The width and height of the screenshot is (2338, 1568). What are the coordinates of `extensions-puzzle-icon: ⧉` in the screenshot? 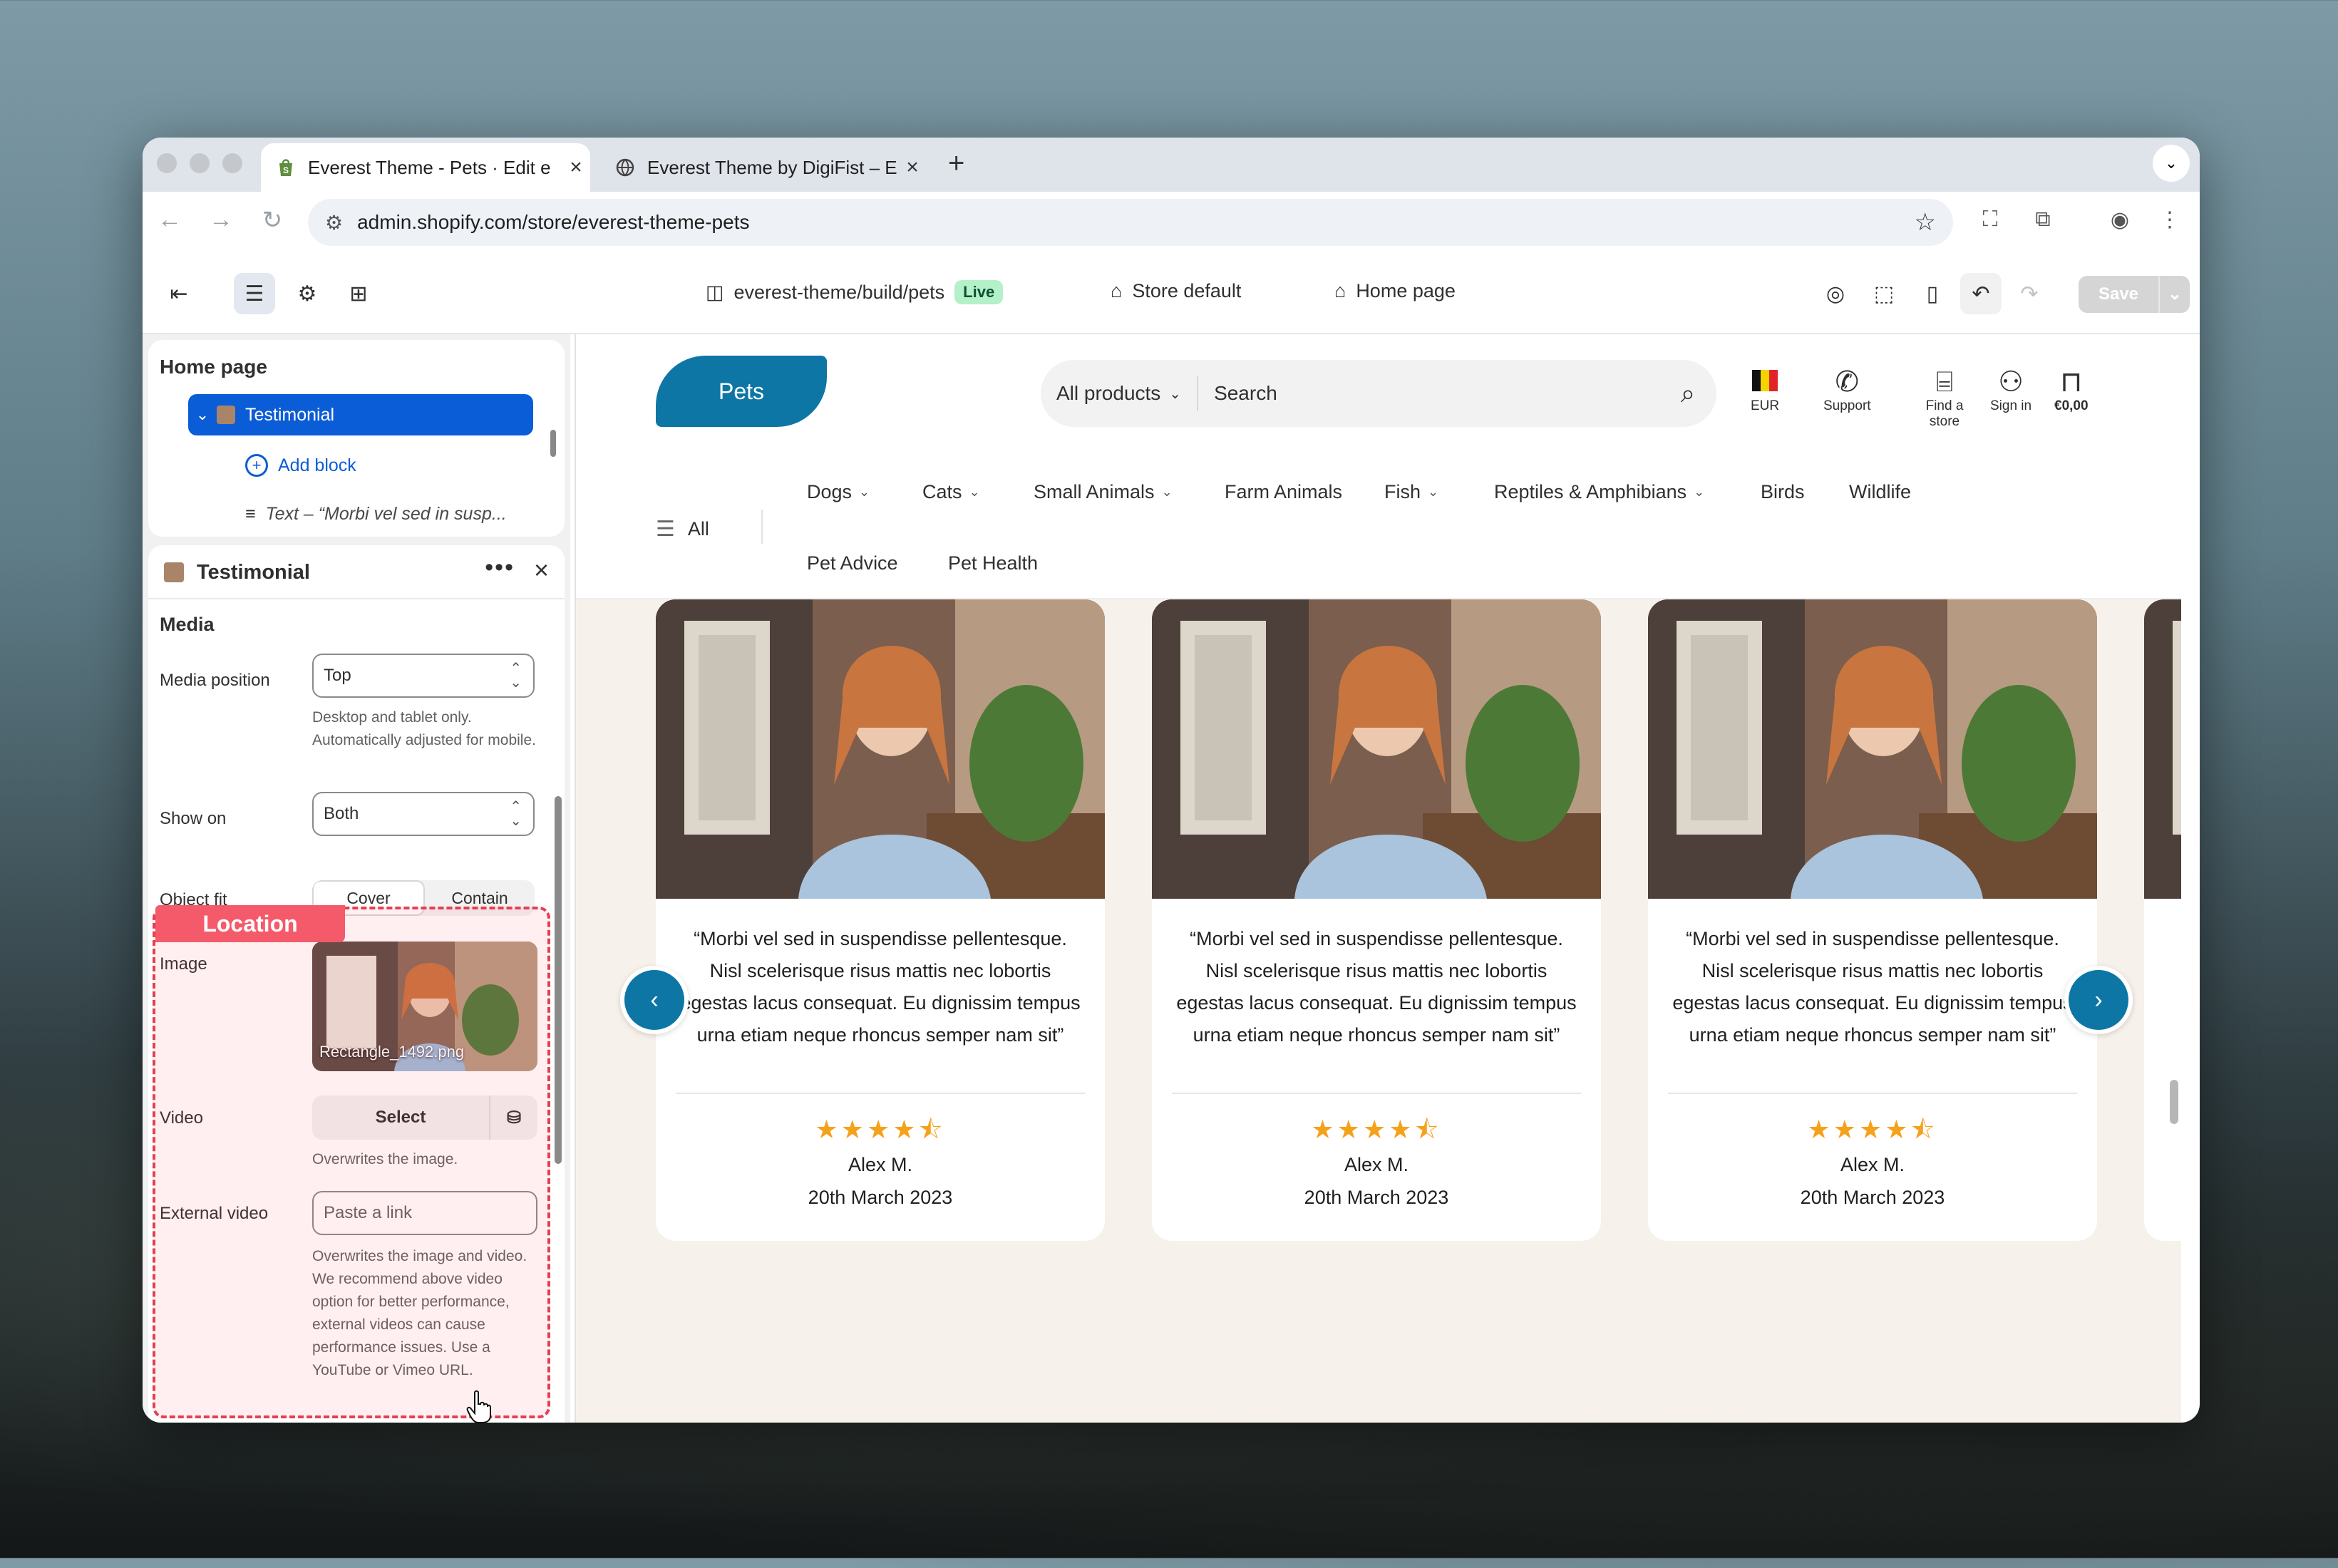 It's located at (2043, 220).